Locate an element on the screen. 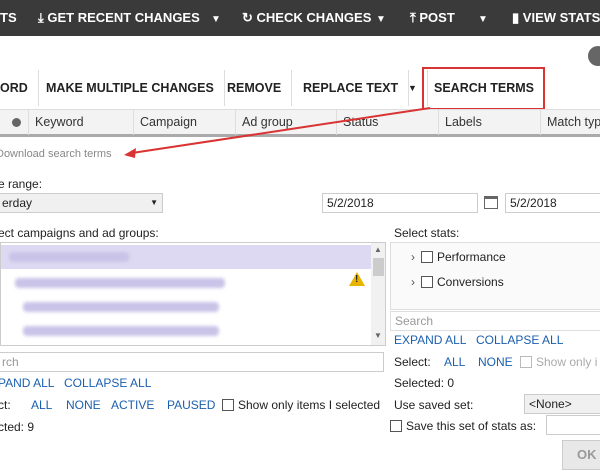  select-all-link: ALL is located at coordinates (41, 405).